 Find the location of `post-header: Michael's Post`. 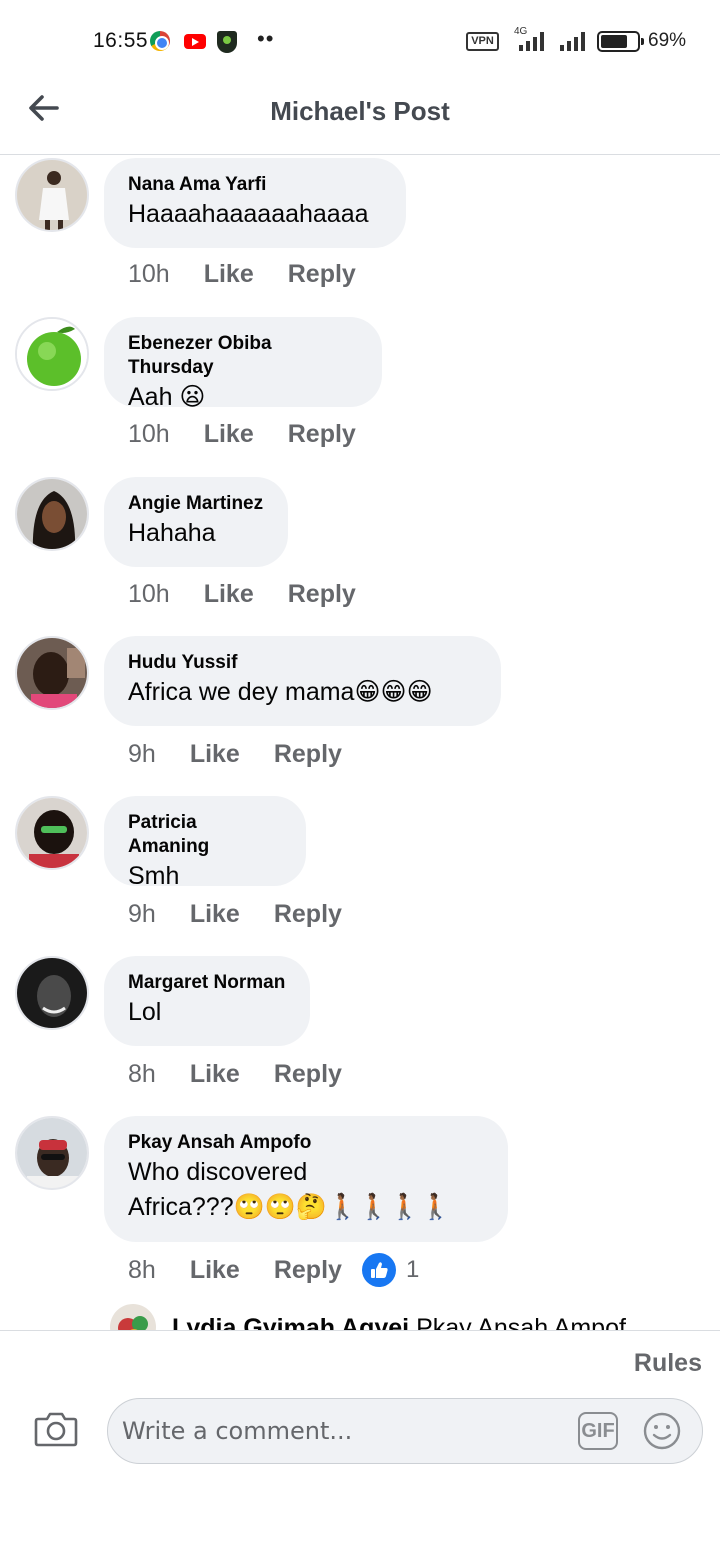

post-header: Michael's Post is located at coordinates (360, 117).